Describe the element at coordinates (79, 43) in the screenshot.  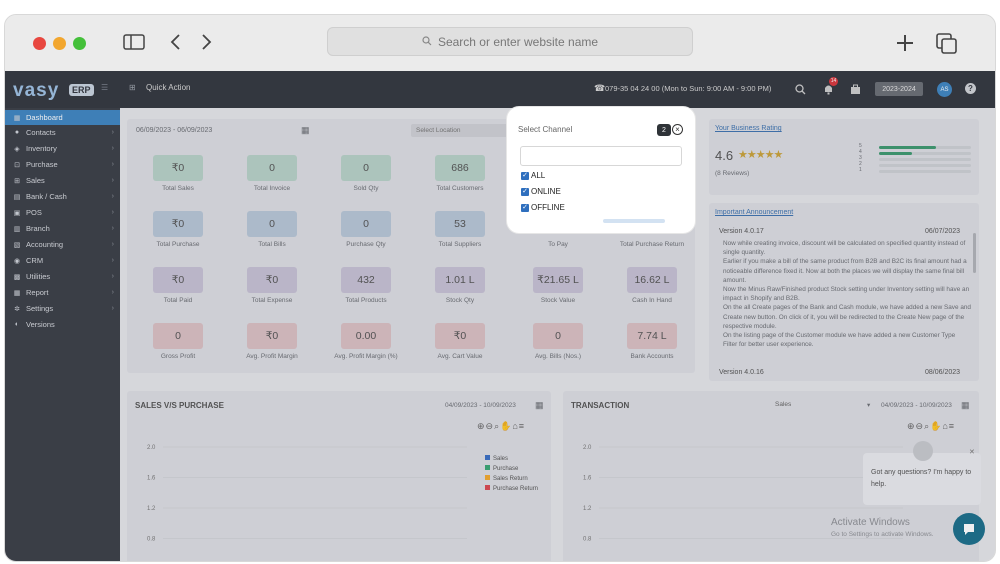
I see `maximize-window-dot` at that location.